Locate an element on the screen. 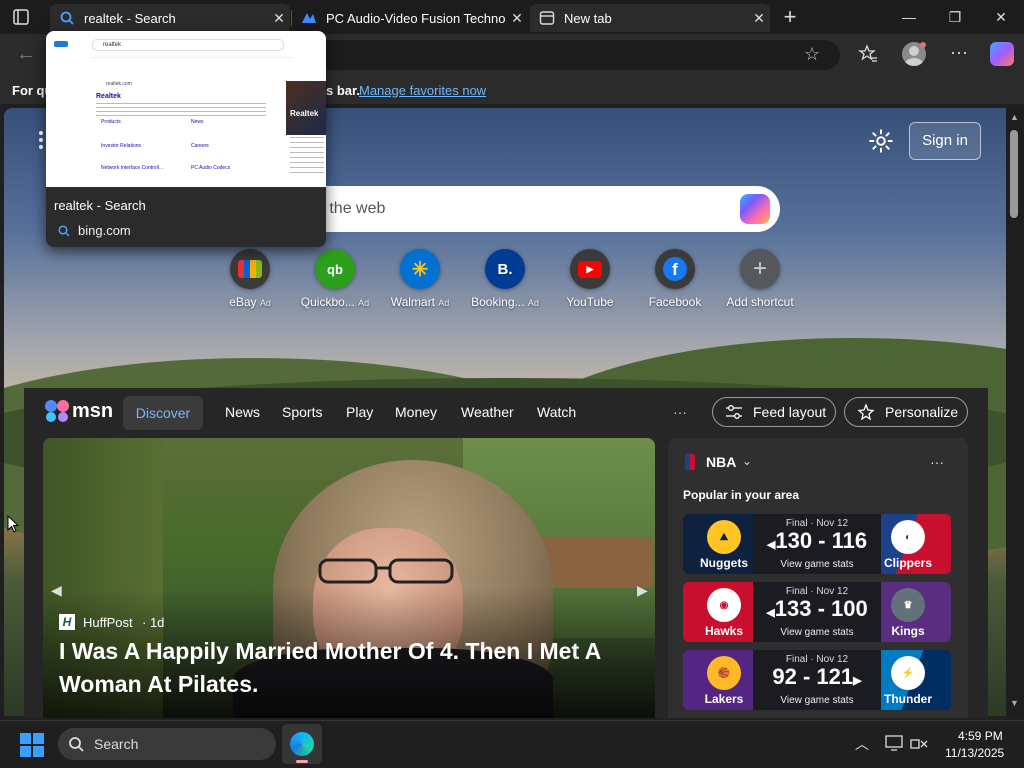 The width and height of the screenshot is (1024, 768). nav-play: Play is located at coordinates (359, 413).